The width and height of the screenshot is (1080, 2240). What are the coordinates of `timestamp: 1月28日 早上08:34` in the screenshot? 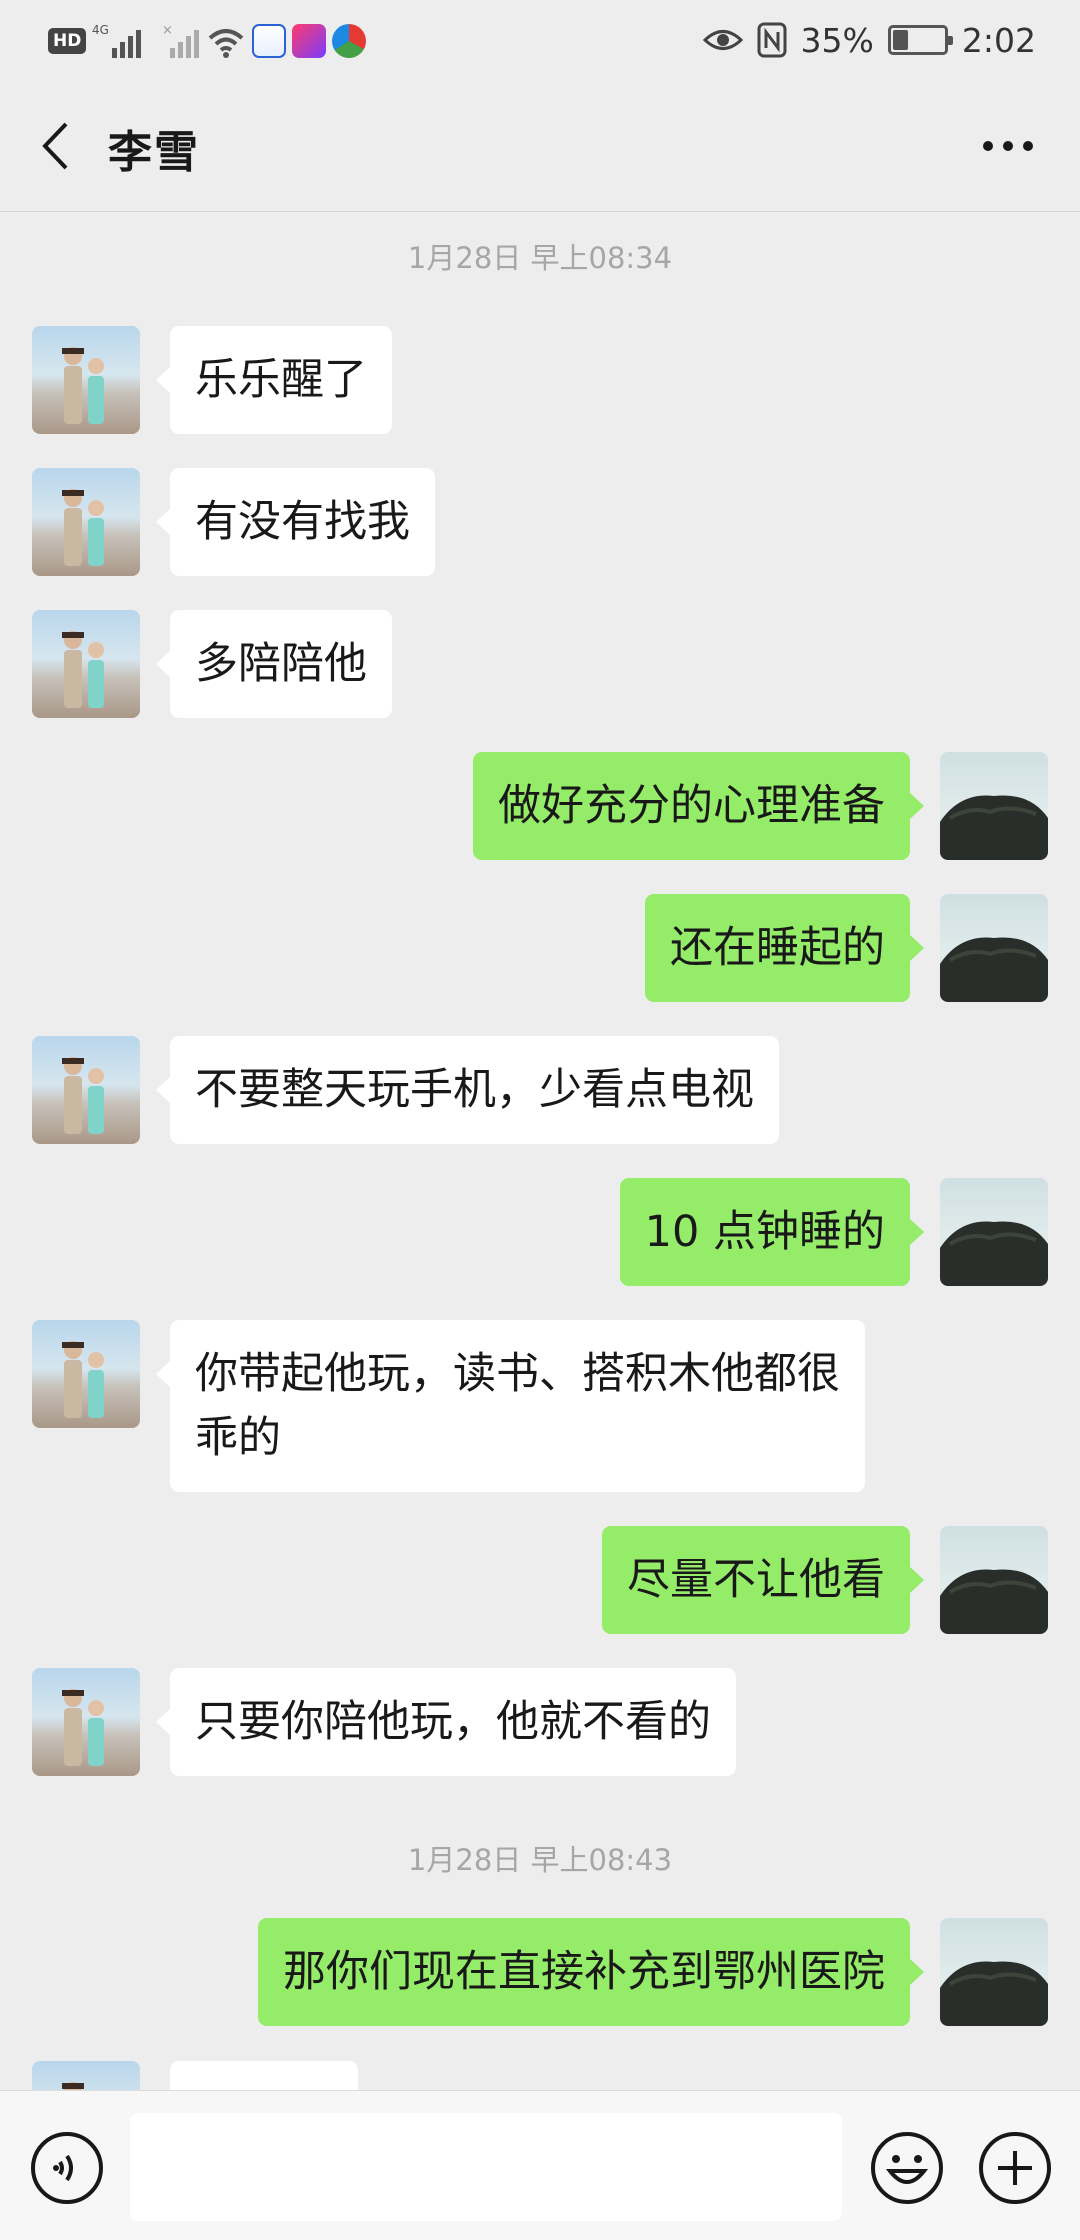 It's located at (540, 258).